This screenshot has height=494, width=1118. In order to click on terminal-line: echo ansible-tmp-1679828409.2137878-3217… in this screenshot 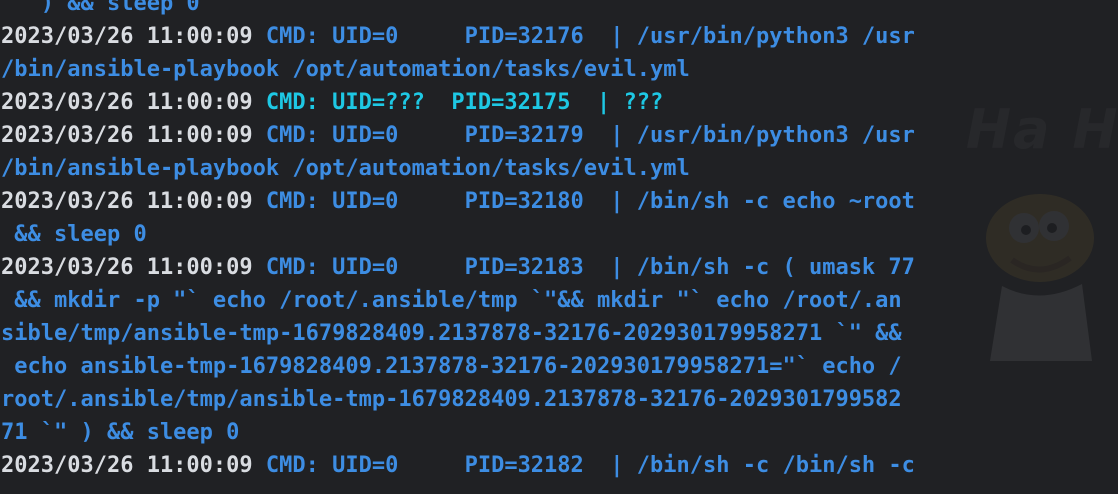, I will do `click(458, 366)`.